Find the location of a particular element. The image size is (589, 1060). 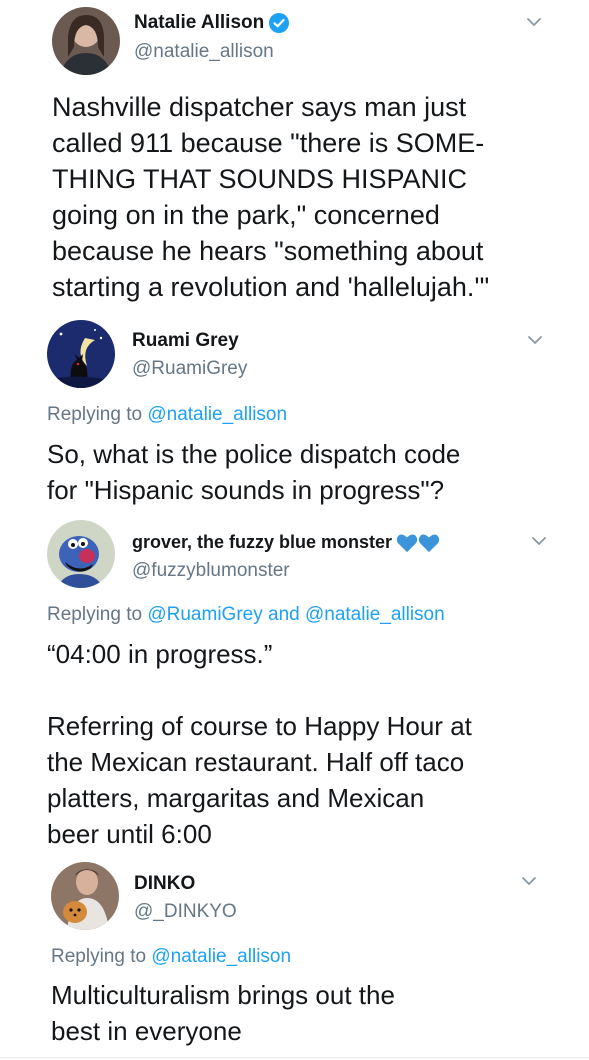

display-name-text: Ruami Grey is located at coordinates (185, 340).